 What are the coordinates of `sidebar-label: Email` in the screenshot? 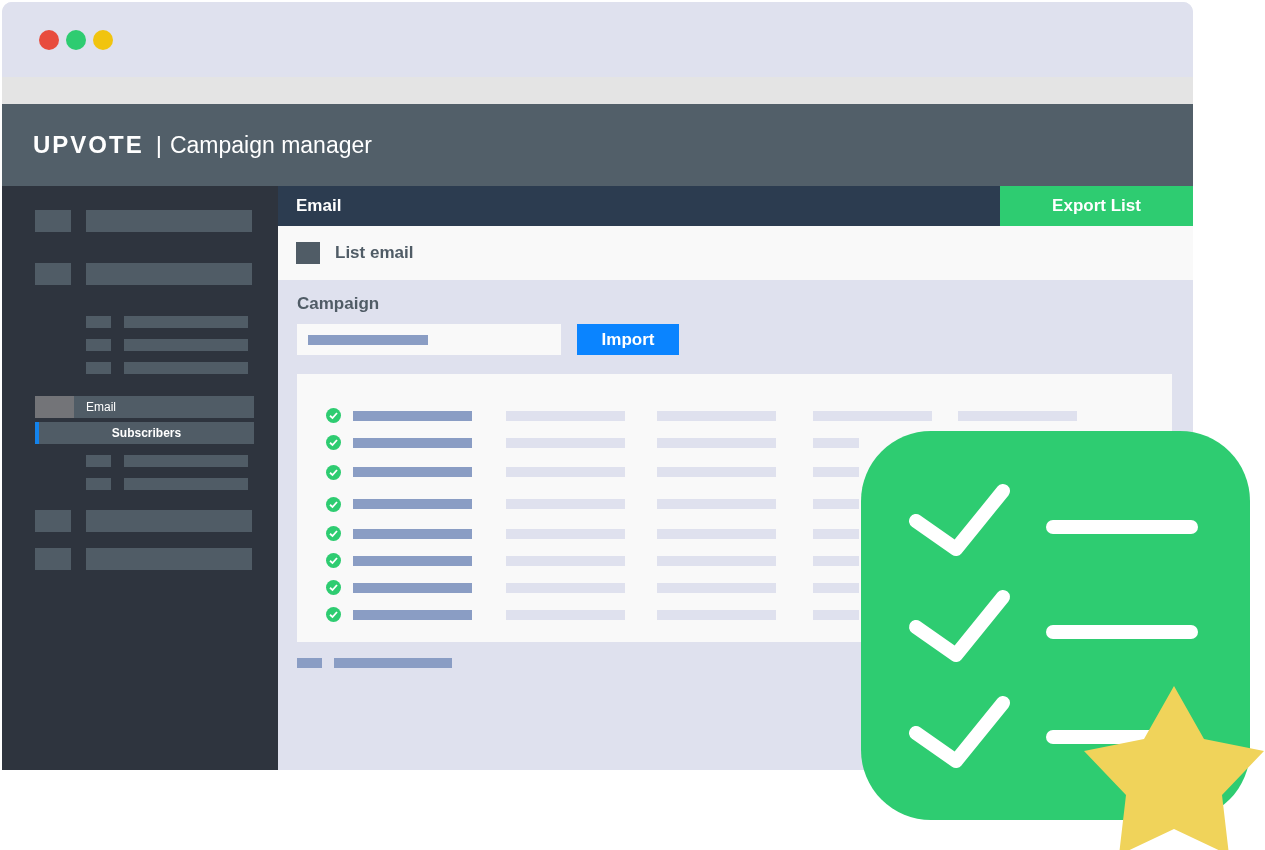 It's located at (101, 407).